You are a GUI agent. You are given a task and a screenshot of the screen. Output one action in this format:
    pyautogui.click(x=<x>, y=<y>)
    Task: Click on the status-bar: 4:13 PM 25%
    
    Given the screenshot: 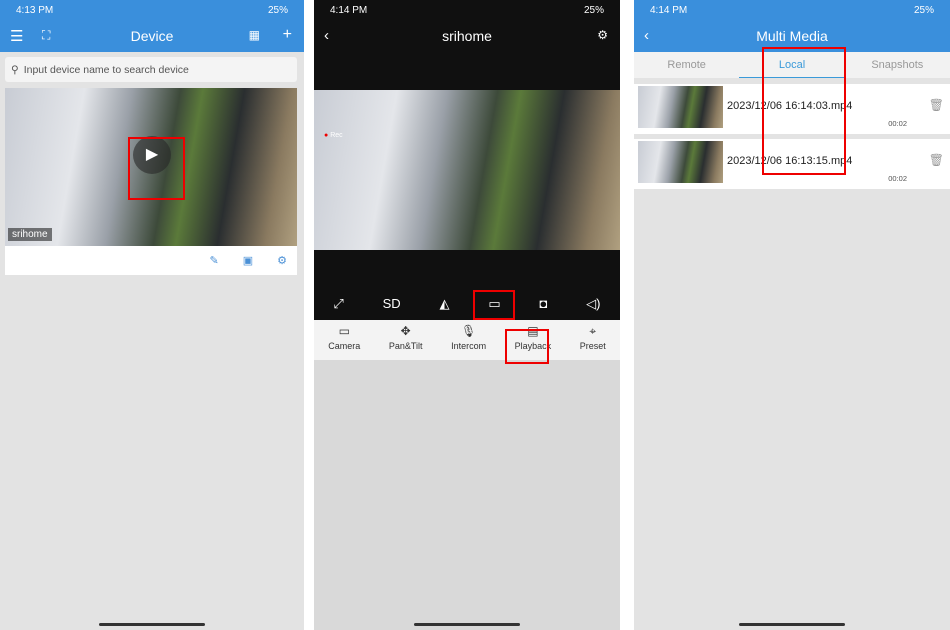 What is the action you would take?
    pyautogui.click(x=152, y=10)
    